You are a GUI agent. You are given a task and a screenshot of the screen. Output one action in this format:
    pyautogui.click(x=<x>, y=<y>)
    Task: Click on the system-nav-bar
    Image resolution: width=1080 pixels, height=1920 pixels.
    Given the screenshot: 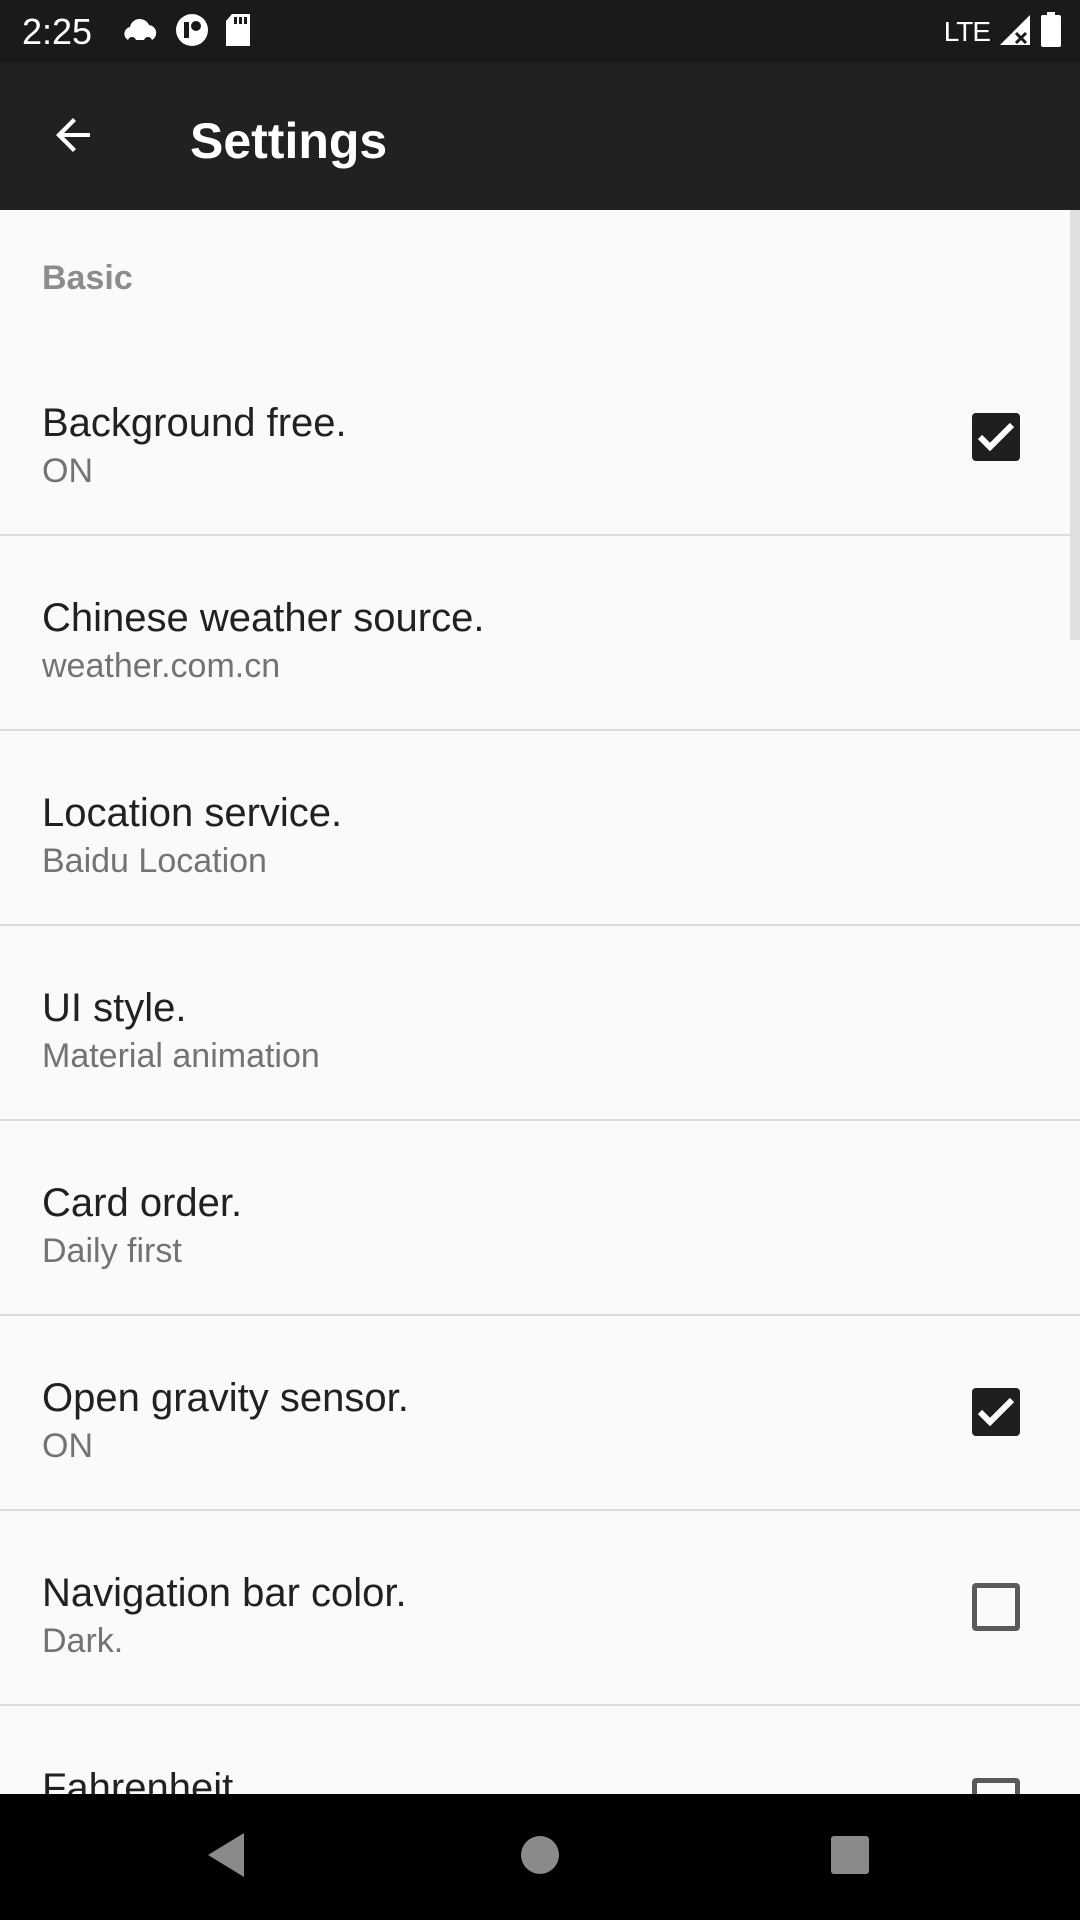 What is the action you would take?
    pyautogui.click(x=540, y=1857)
    